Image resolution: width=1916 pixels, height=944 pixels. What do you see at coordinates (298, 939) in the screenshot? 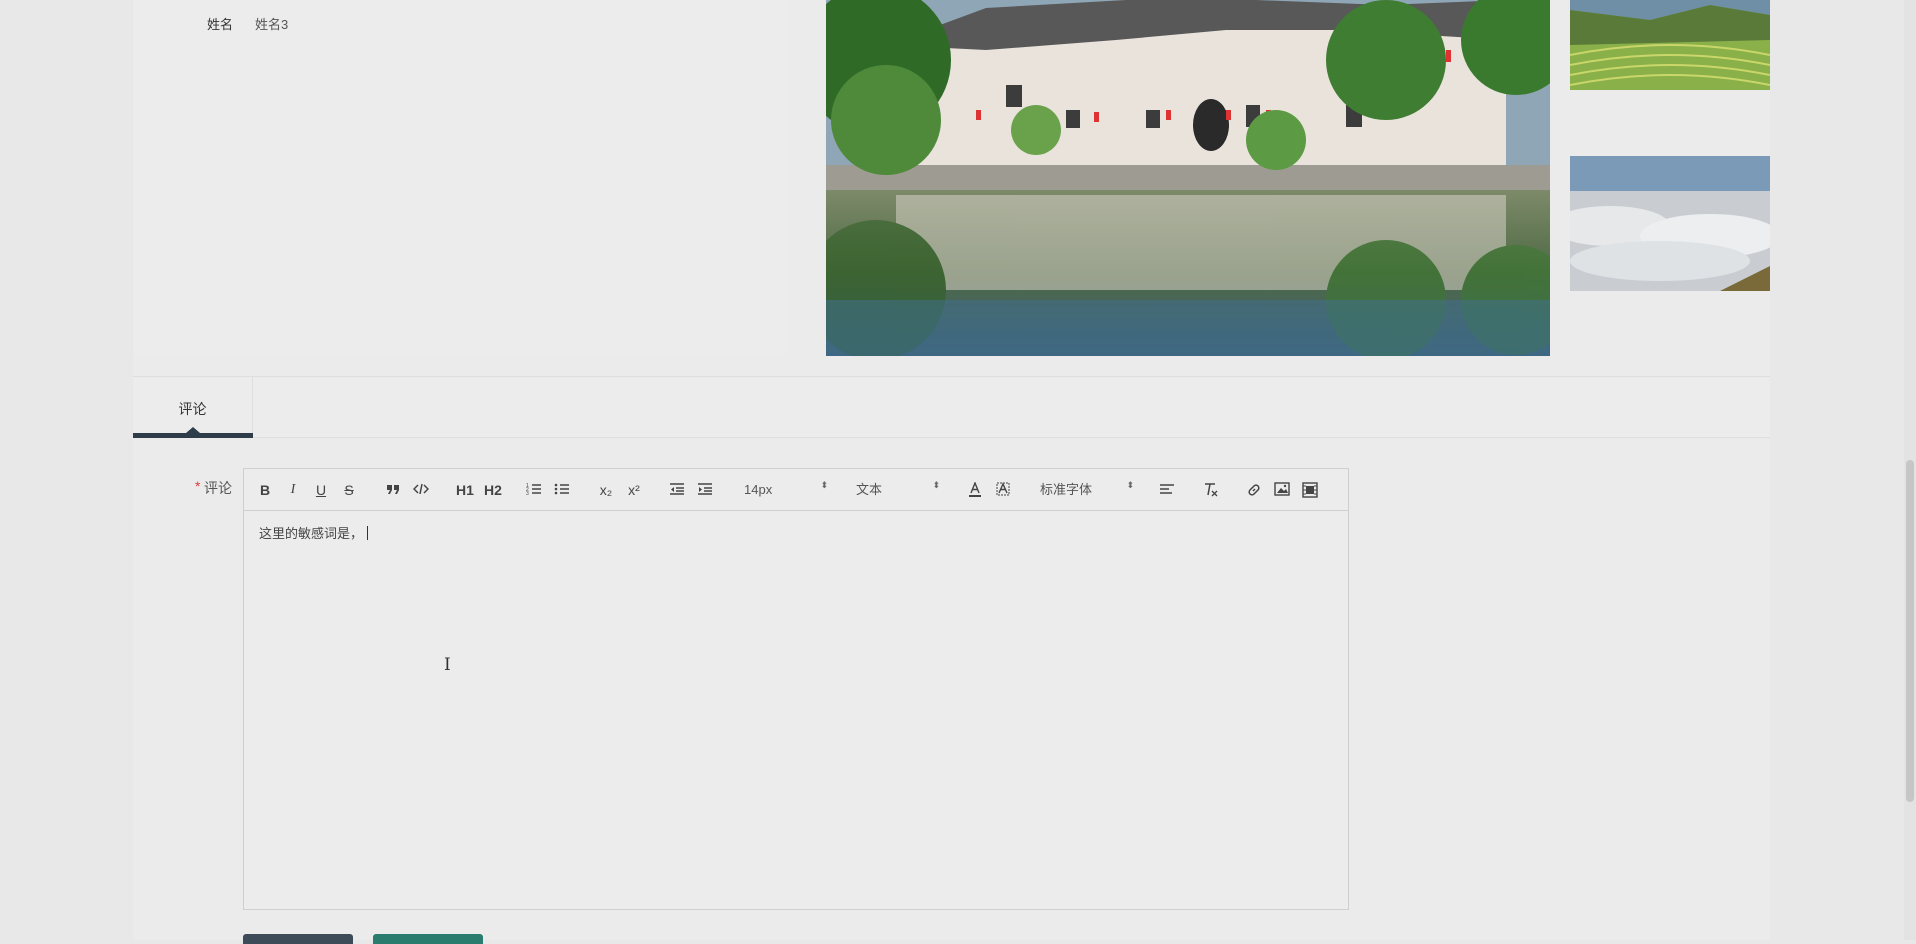
I see `submit-button` at bounding box center [298, 939].